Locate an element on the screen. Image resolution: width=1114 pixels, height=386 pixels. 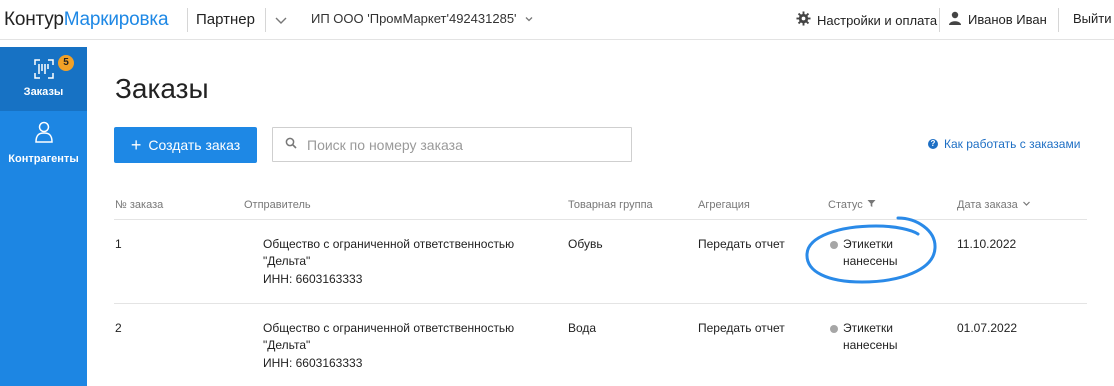
column-header-label: № заказа is located at coordinates (139, 205).